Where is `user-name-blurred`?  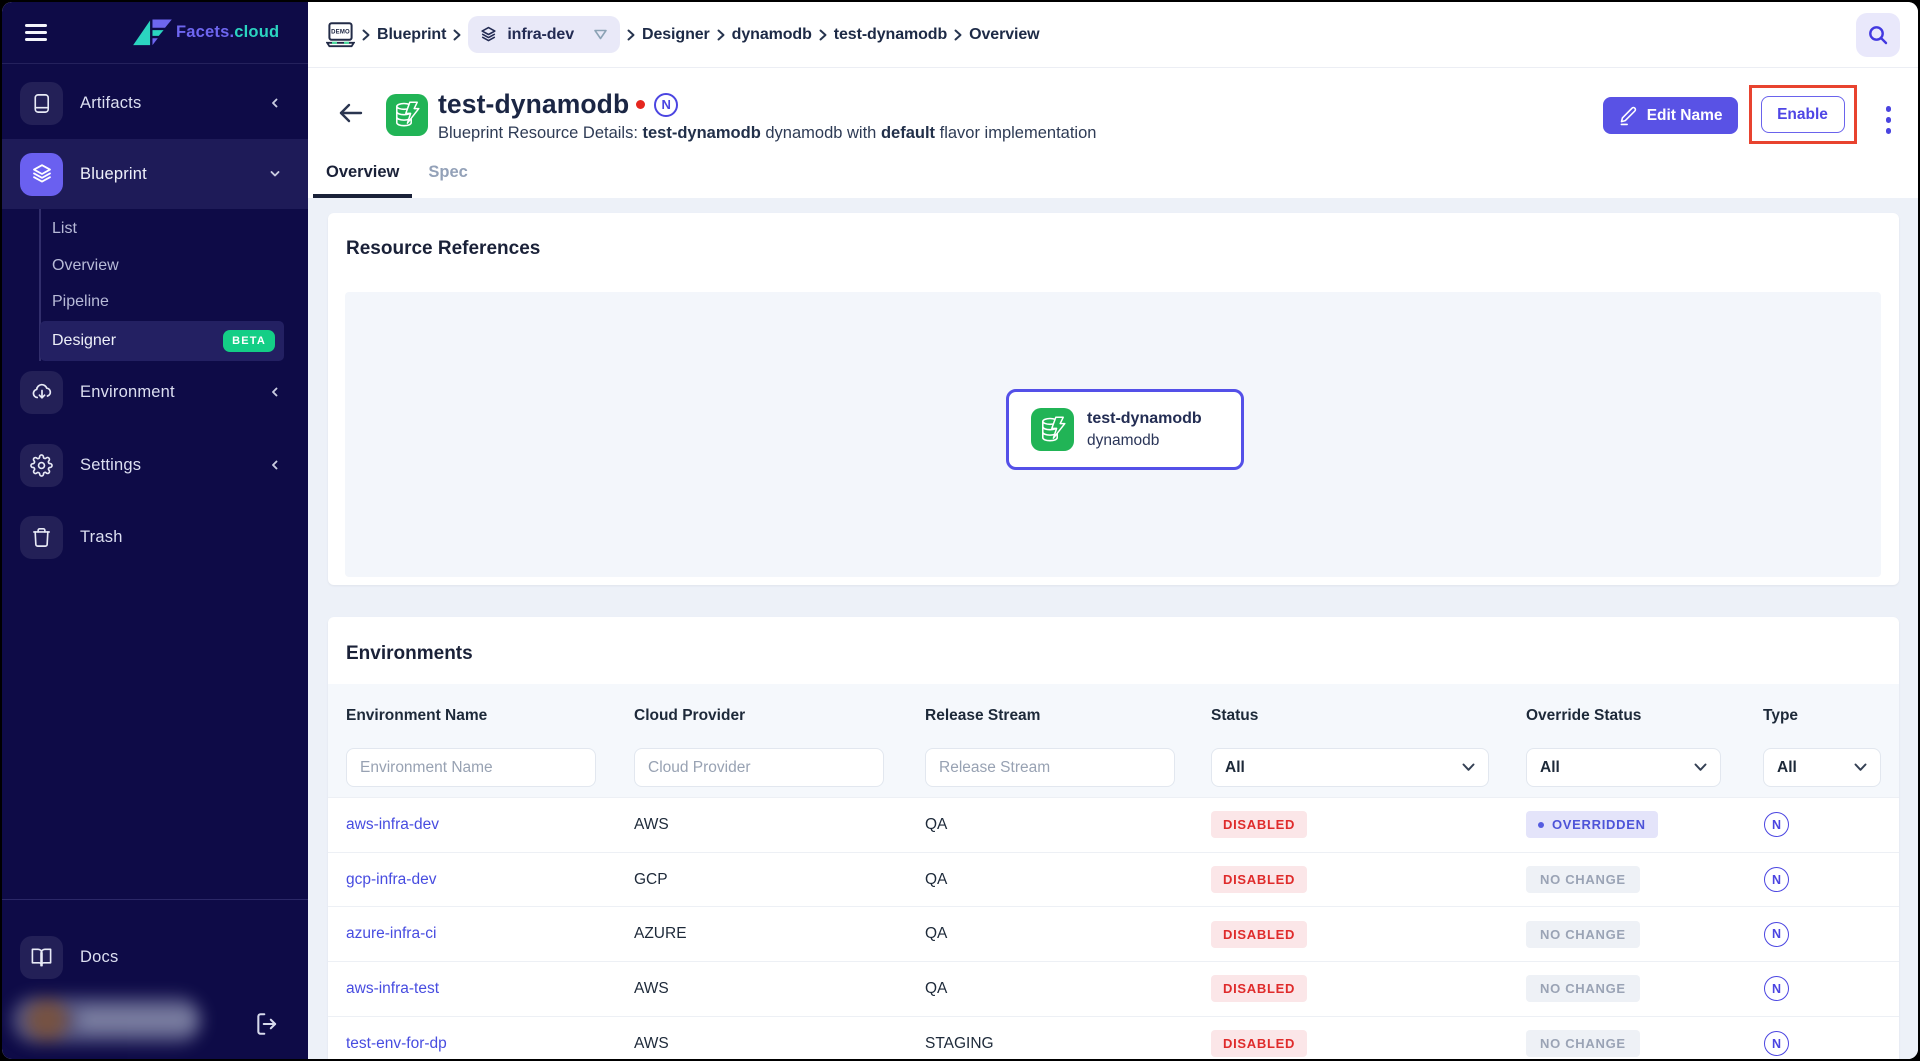 user-name-blurred is located at coordinates (135, 1020).